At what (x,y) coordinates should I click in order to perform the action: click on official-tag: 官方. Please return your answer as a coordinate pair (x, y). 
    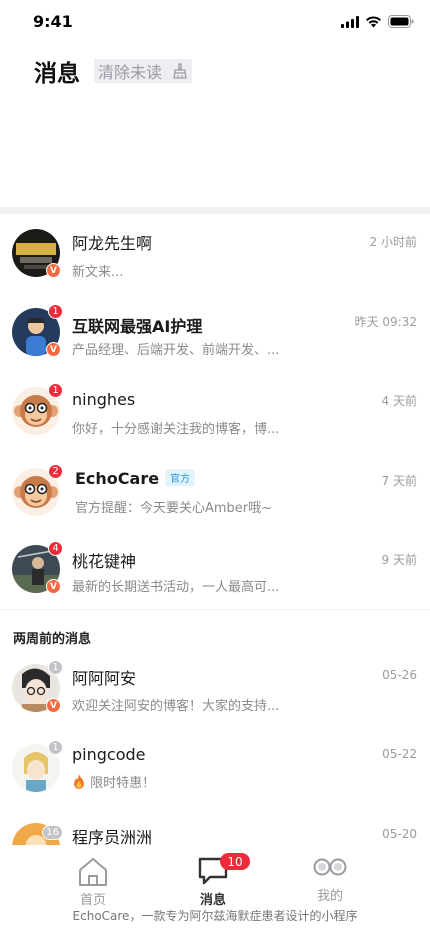
    Looking at the image, I should click on (180, 477).